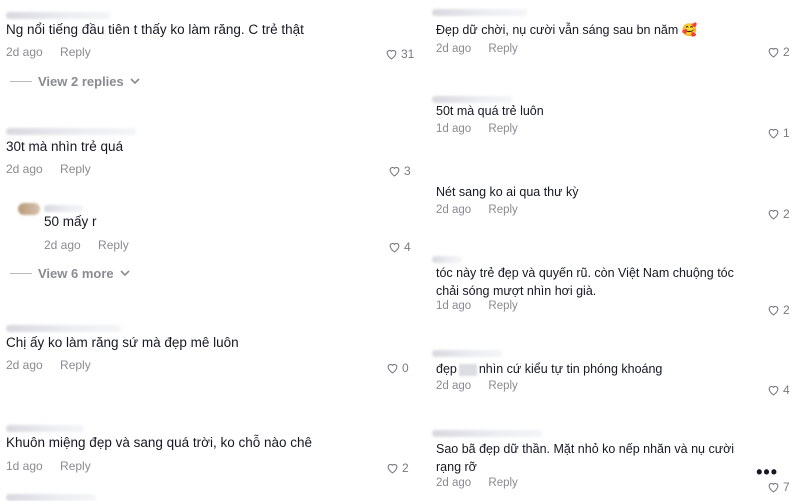 This screenshot has width=800, height=501. Describe the element at coordinates (405, 368) in the screenshot. I see `like-count: 0` at that location.